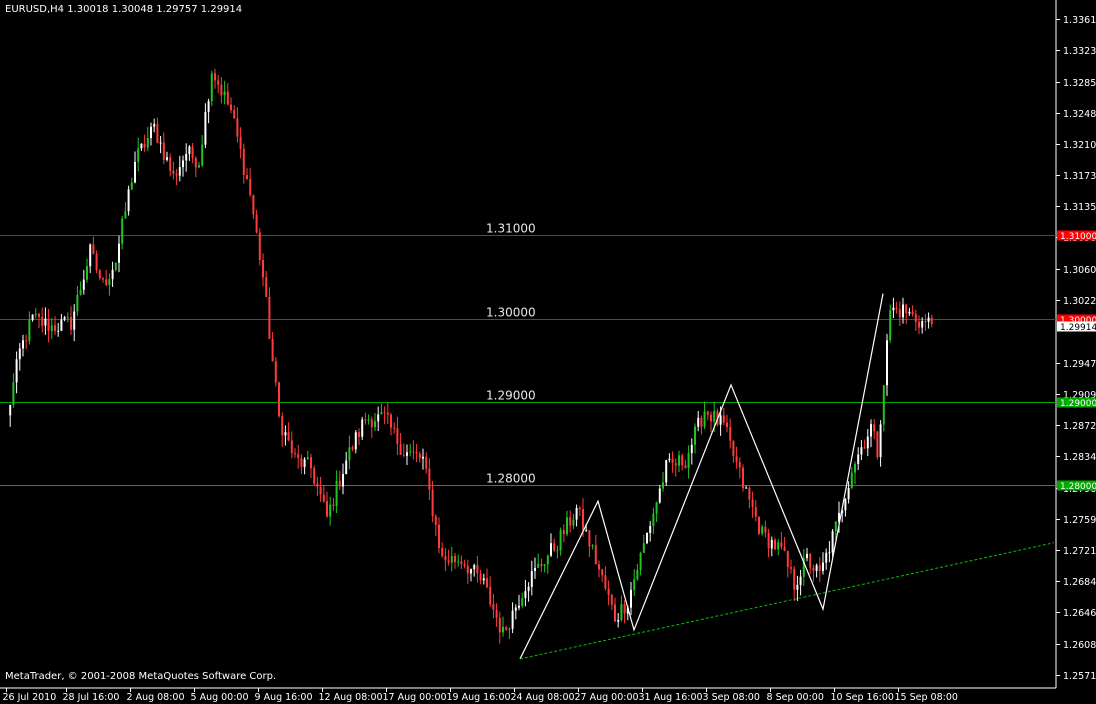 The image size is (1096, 704). What do you see at coordinates (1079, 364) in the screenshot?
I see `price-tick-label: 1.29470` at bounding box center [1079, 364].